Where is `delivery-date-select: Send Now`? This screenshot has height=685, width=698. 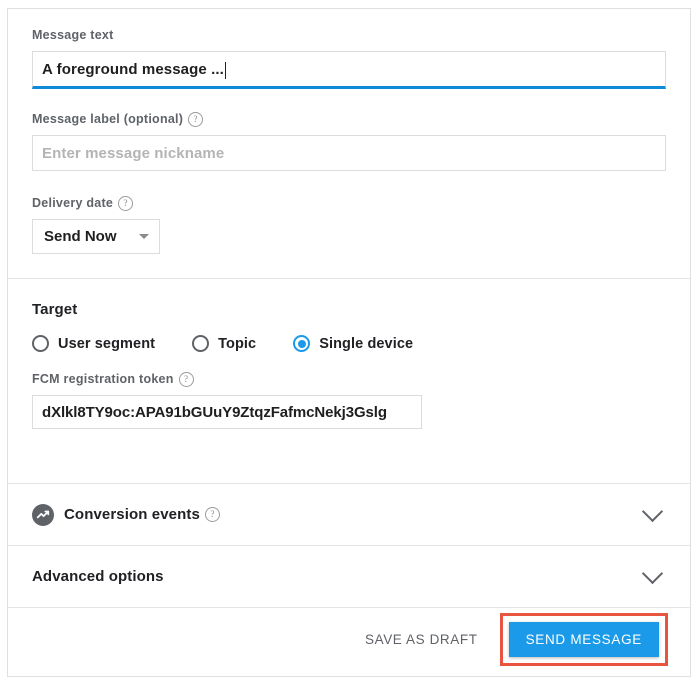 delivery-date-select: Send Now is located at coordinates (96, 236).